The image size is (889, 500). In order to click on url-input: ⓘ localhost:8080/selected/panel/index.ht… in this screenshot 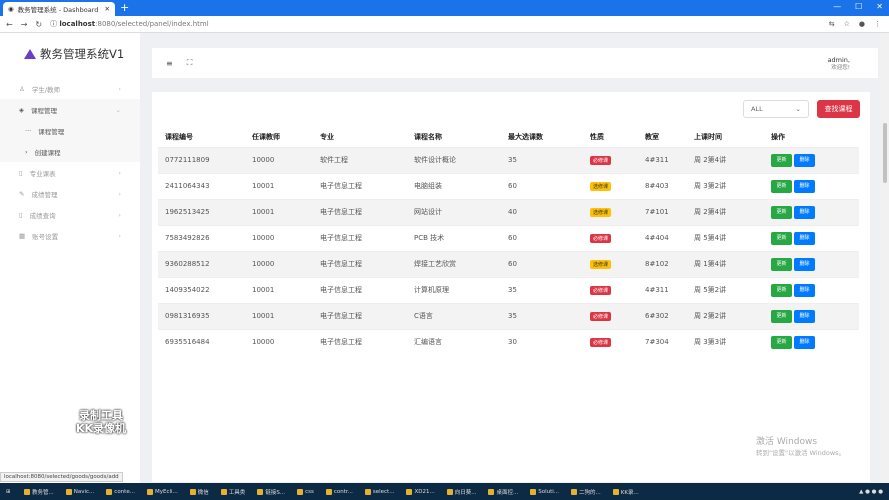, I will do `click(129, 24)`.